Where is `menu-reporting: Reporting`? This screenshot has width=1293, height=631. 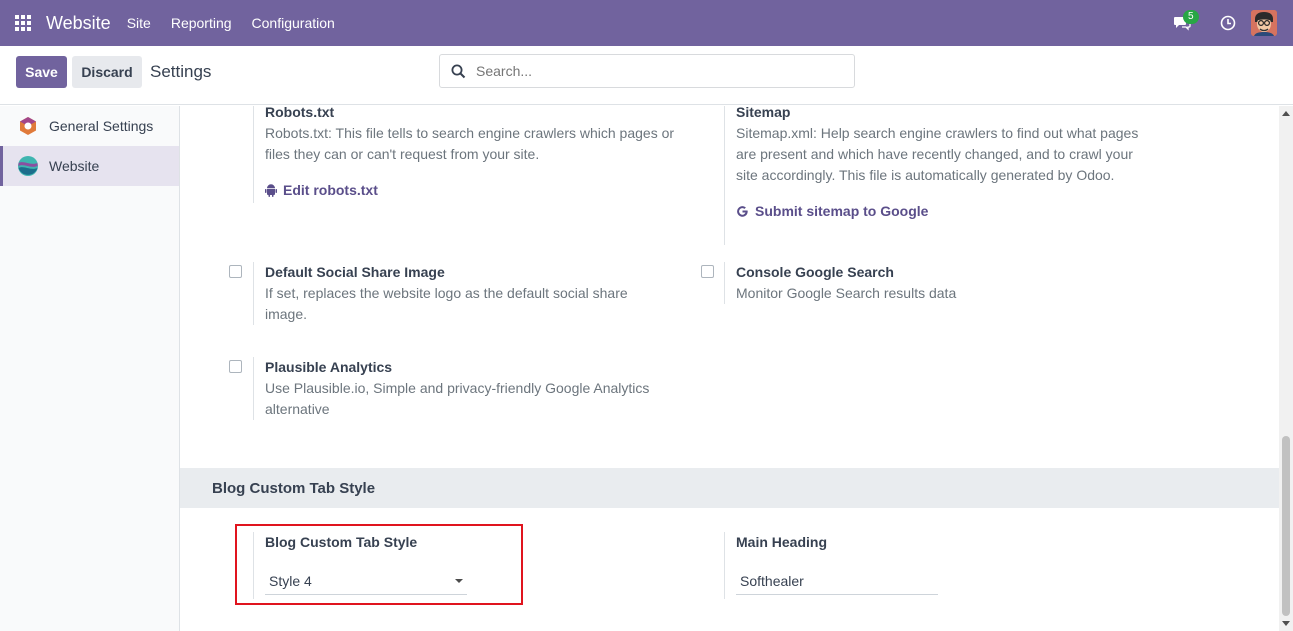 menu-reporting: Reporting is located at coordinates (201, 23).